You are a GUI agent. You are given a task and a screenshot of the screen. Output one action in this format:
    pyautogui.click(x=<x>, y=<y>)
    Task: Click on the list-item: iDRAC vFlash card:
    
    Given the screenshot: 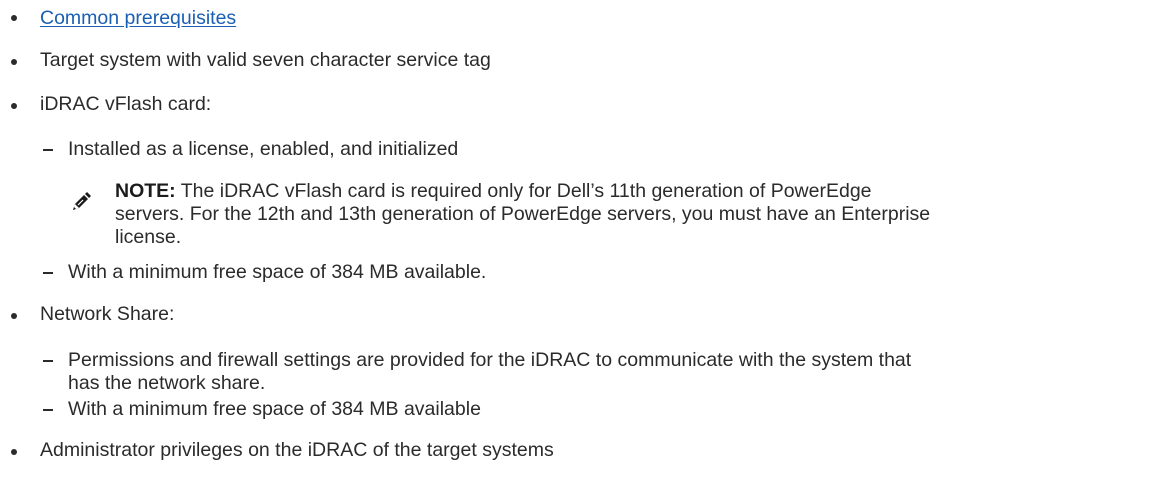 What is the action you would take?
    pyautogui.click(x=126, y=104)
    